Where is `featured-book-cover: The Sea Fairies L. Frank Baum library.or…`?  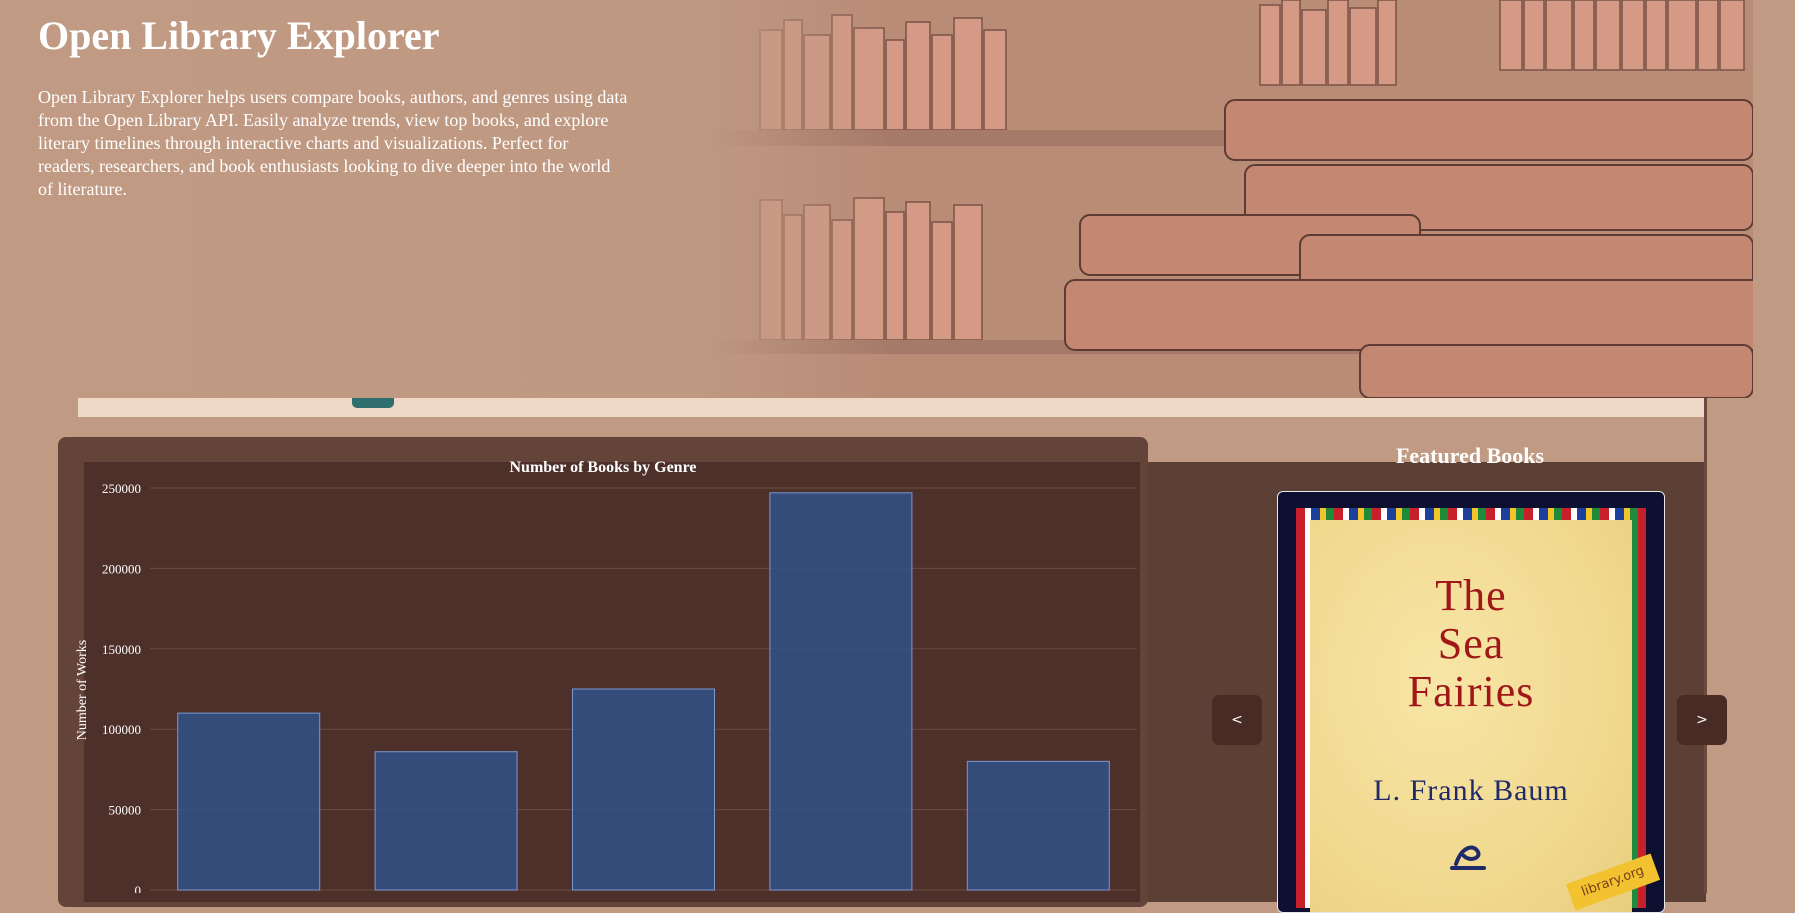 featured-book-cover: The Sea Fairies L. Frank Baum library.or… is located at coordinates (1471, 702).